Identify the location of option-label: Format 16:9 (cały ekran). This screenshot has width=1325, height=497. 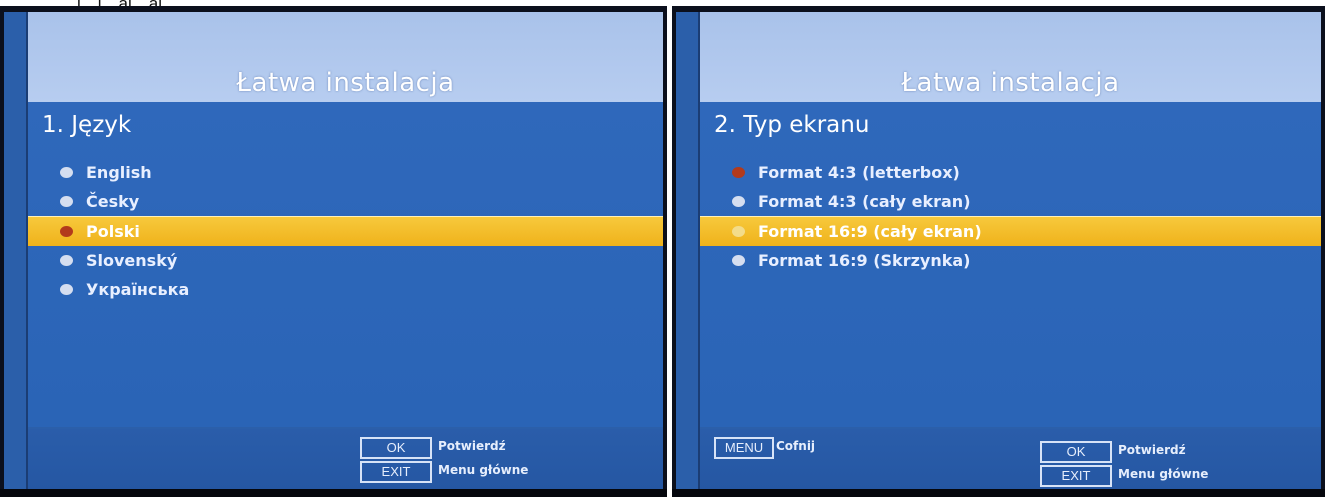
(870, 231).